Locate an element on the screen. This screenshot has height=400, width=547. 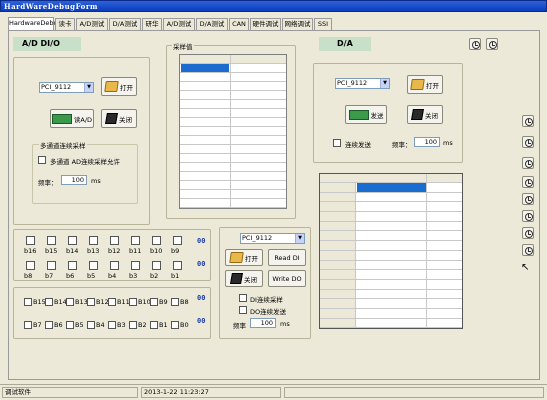
tab-read-card: 读卡 is located at coordinates (65, 24).